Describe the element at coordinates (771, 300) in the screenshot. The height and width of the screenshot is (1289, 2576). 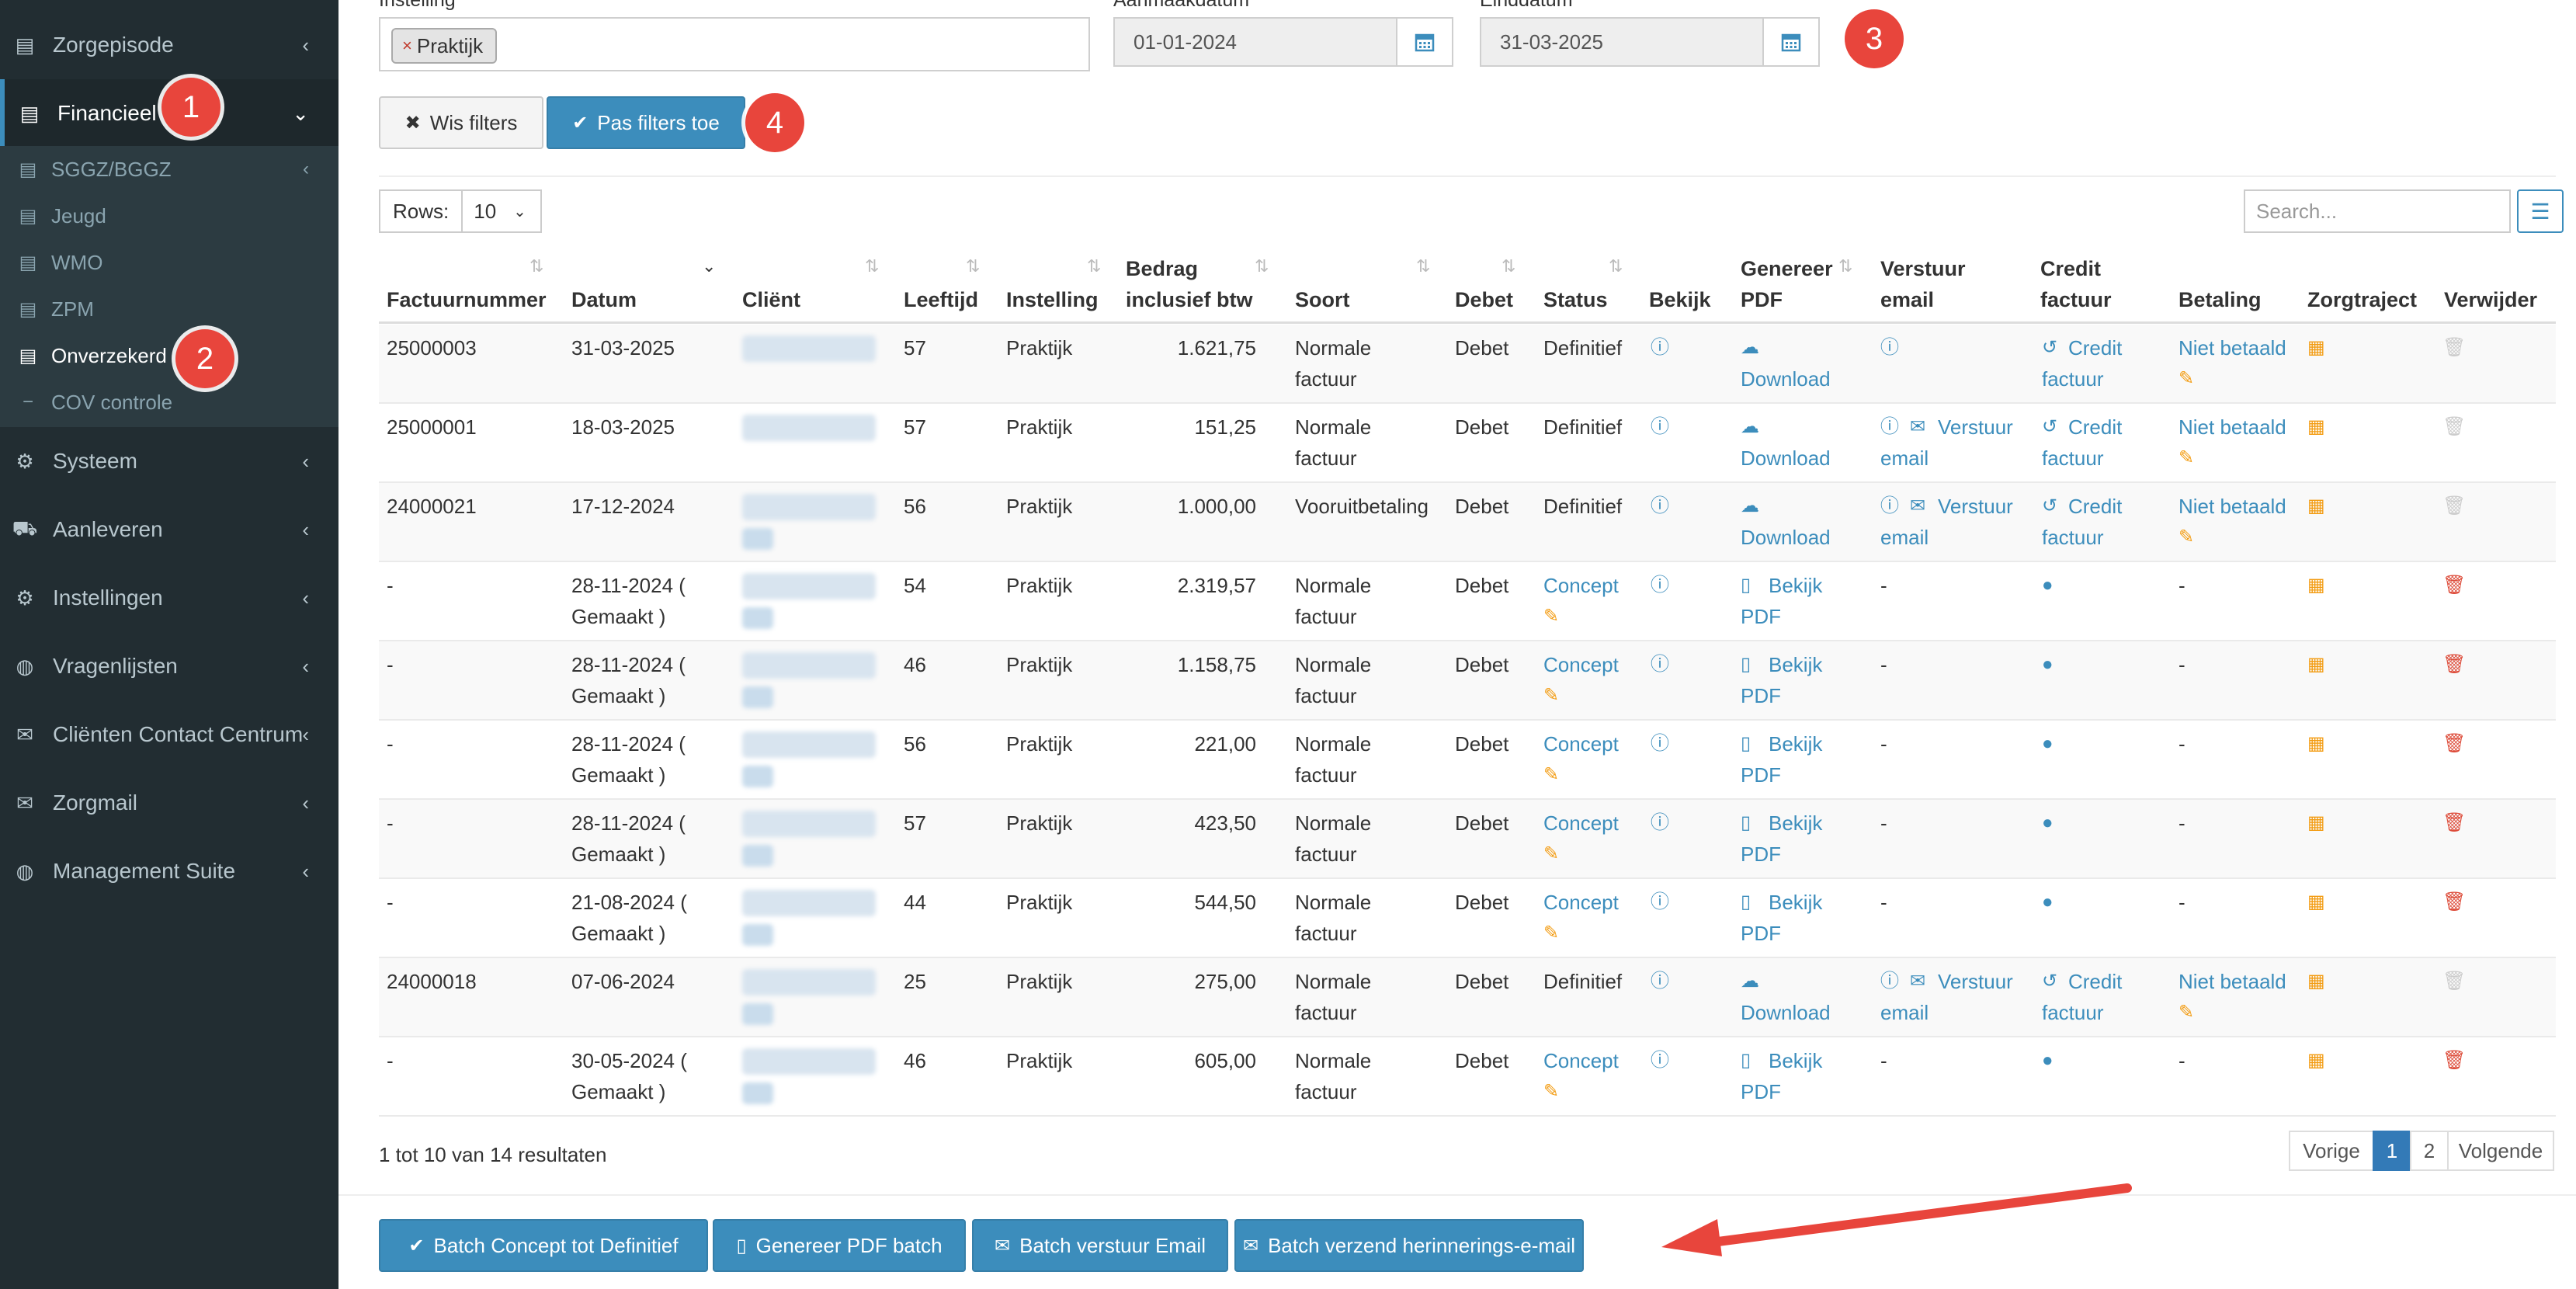
I see `col-client: Cliënt` at that location.